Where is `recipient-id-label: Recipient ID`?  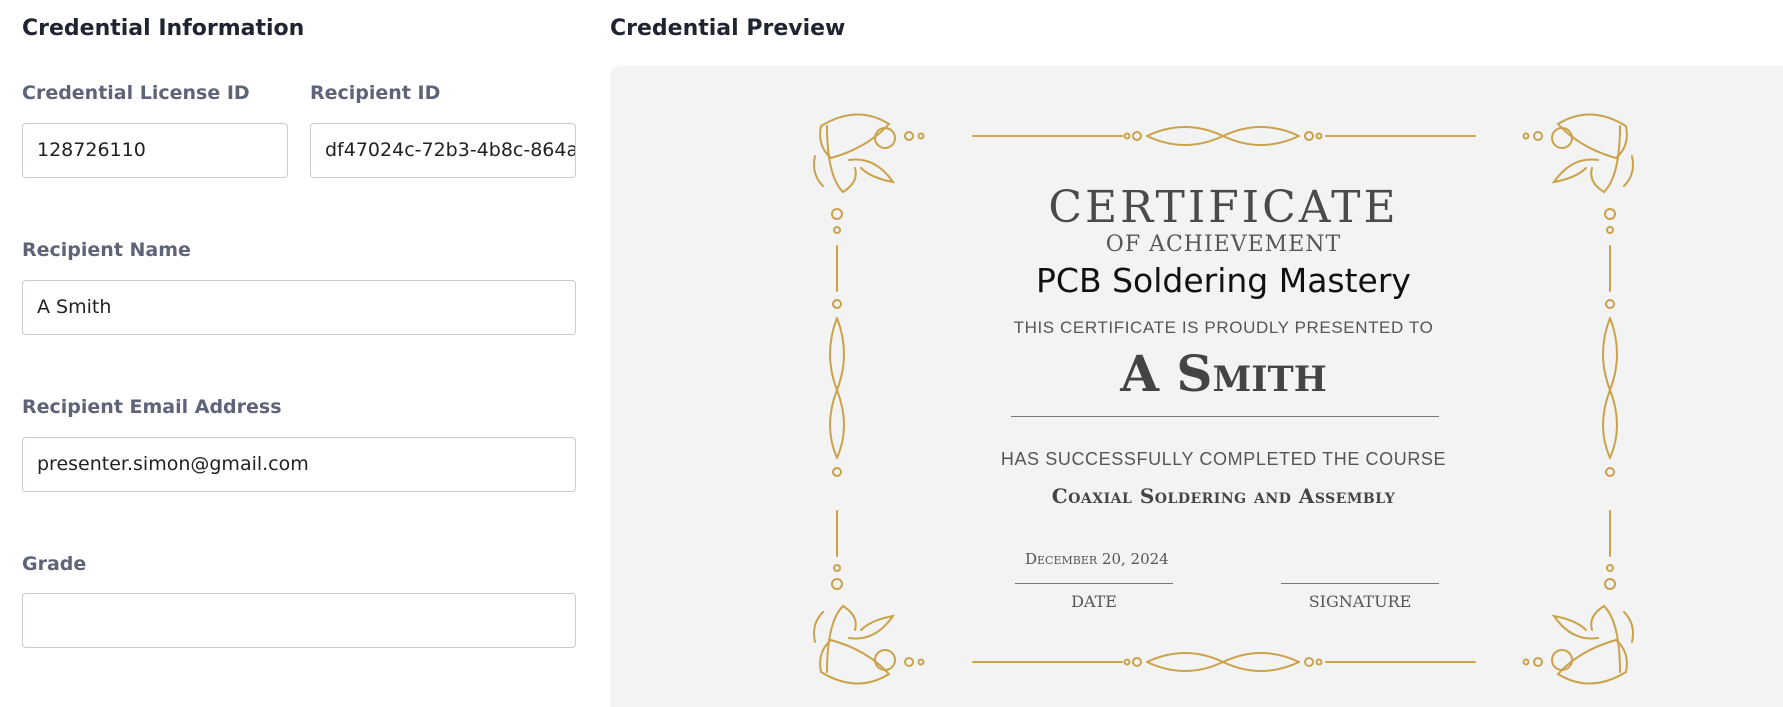 recipient-id-label: Recipient ID is located at coordinates (375, 93).